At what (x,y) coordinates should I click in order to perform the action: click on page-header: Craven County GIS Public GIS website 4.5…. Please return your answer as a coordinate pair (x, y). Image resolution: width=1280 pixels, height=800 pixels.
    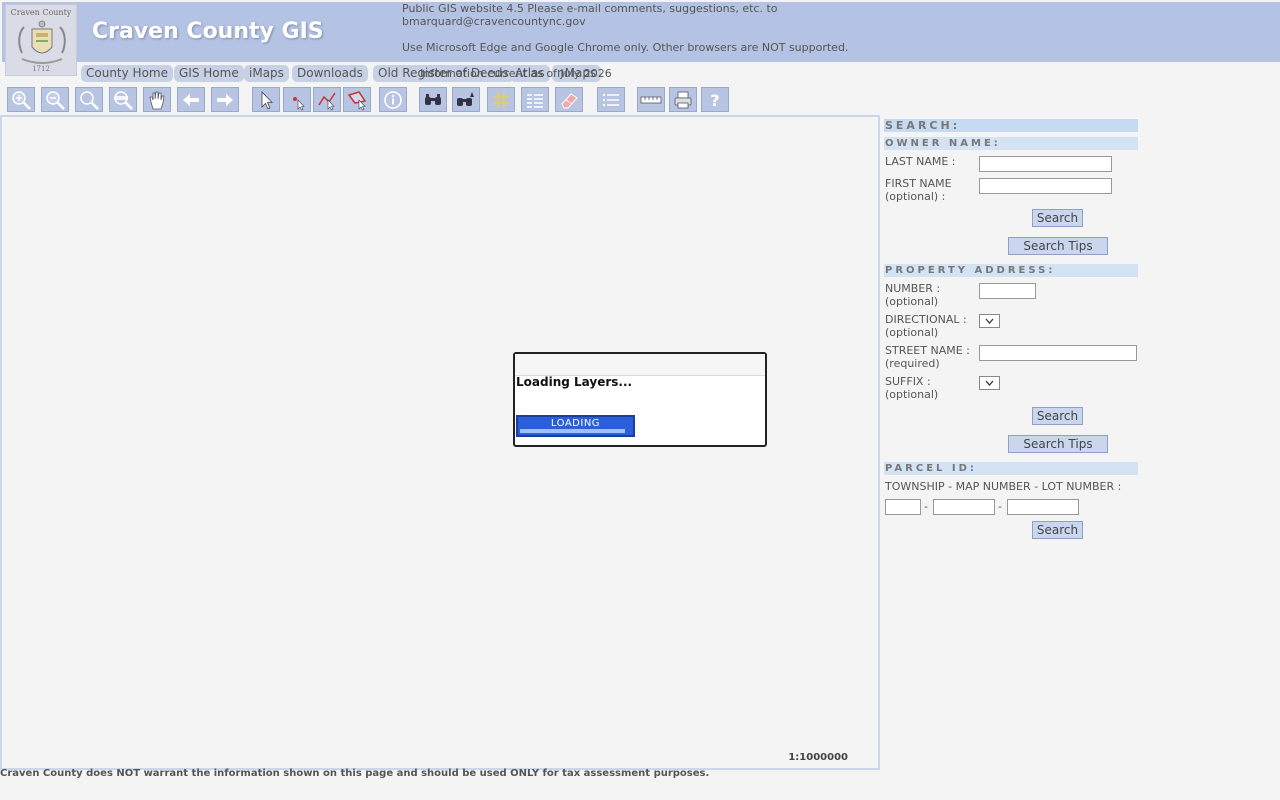
    Looking at the image, I should click on (641, 32).